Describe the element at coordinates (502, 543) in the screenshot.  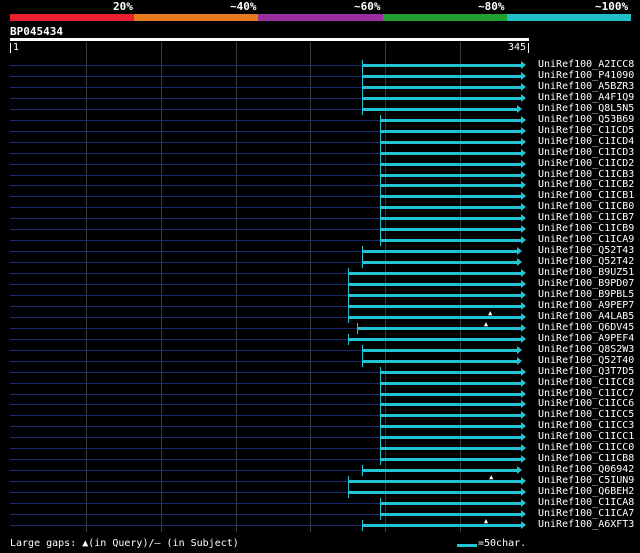
I see `footer-scale-label: =50char.` at that location.